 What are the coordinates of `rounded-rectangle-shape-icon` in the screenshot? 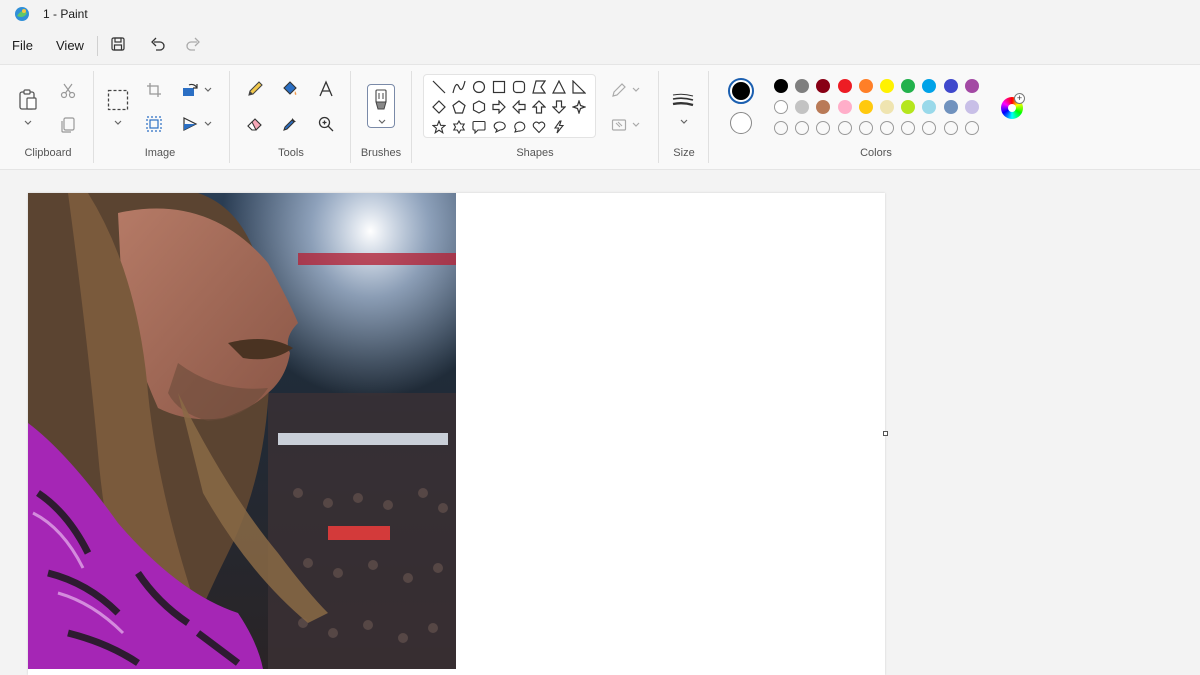 It's located at (519, 87).